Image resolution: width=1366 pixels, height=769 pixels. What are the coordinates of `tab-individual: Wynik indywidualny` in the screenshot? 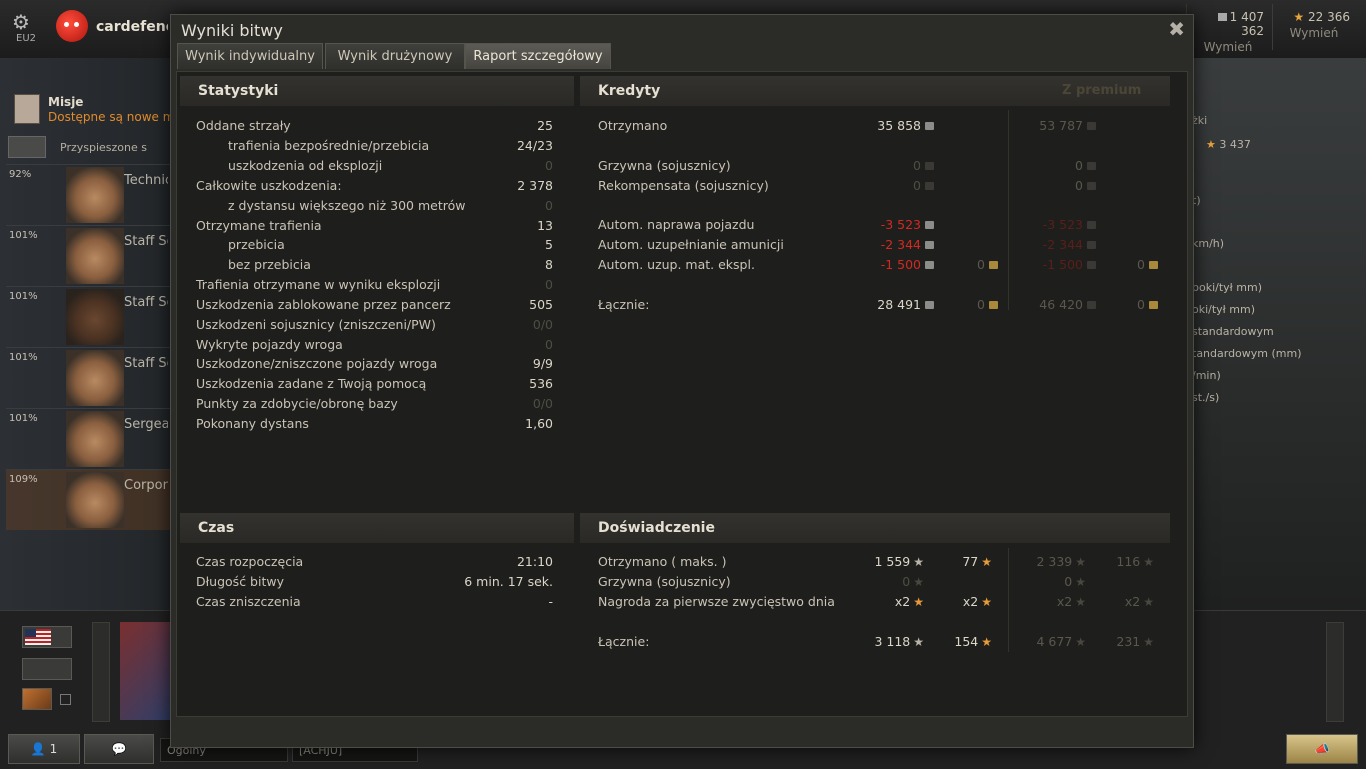 It's located at (250, 56).